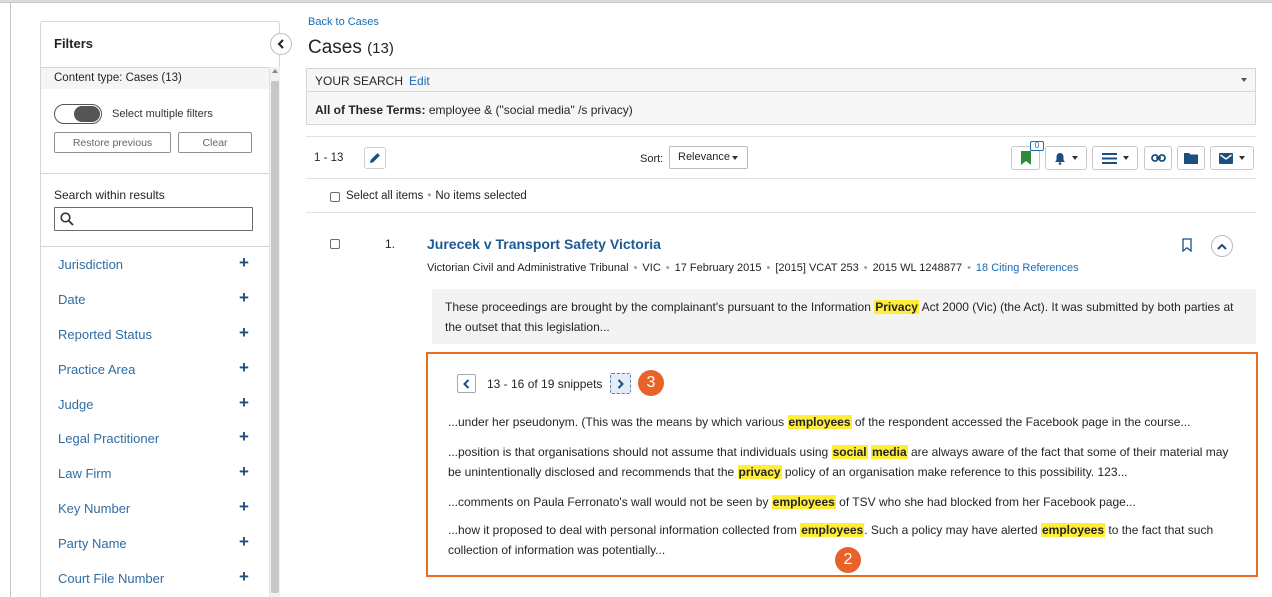 This screenshot has width=1272, height=597. What do you see at coordinates (1066, 158) in the screenshot?
I see `alert-button` at bounding box center [1066, 158].